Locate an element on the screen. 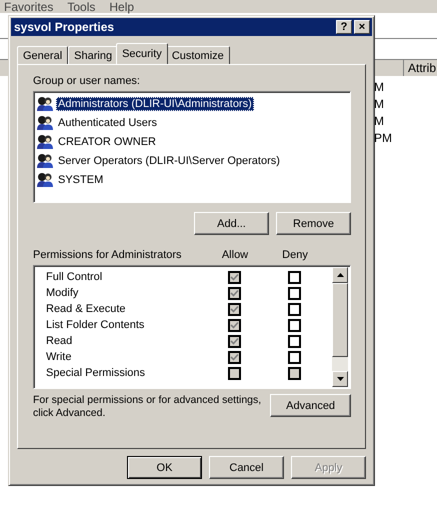  permission-name: Special Permissions is located at coordinates (96, 373).